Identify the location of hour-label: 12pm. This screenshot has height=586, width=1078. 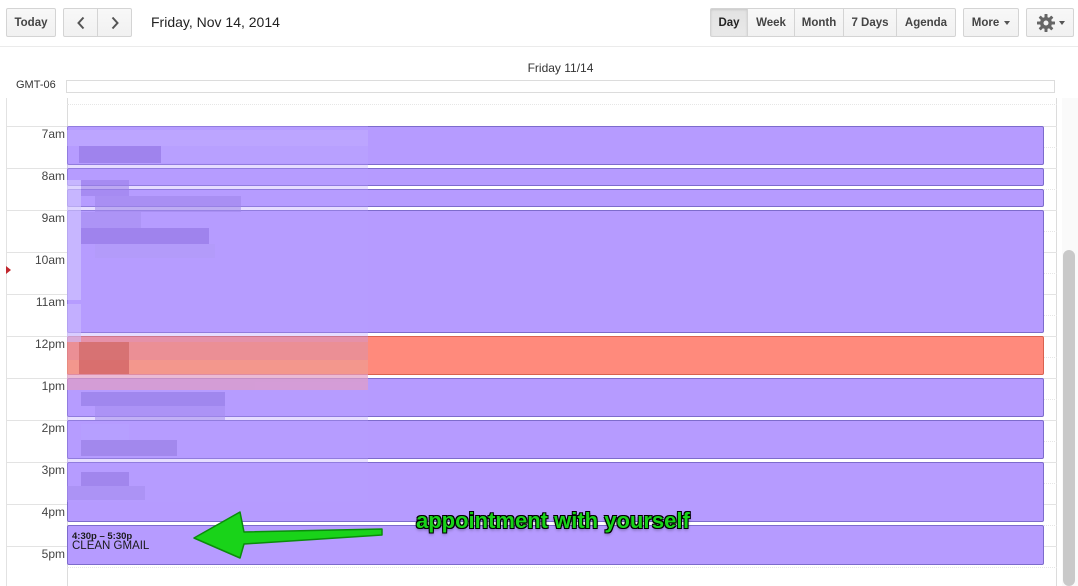
(49, 344).